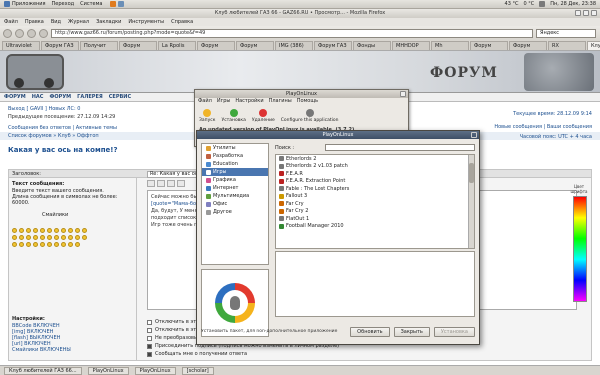 Image resolution: width=600 pixels, height=375 pixels. What do you see at coordinates (41, 350) in the screenshot?
I see `setting-line: Смайлики ВКЛЮЧЕНЫ` at bounding box center [41, 350].